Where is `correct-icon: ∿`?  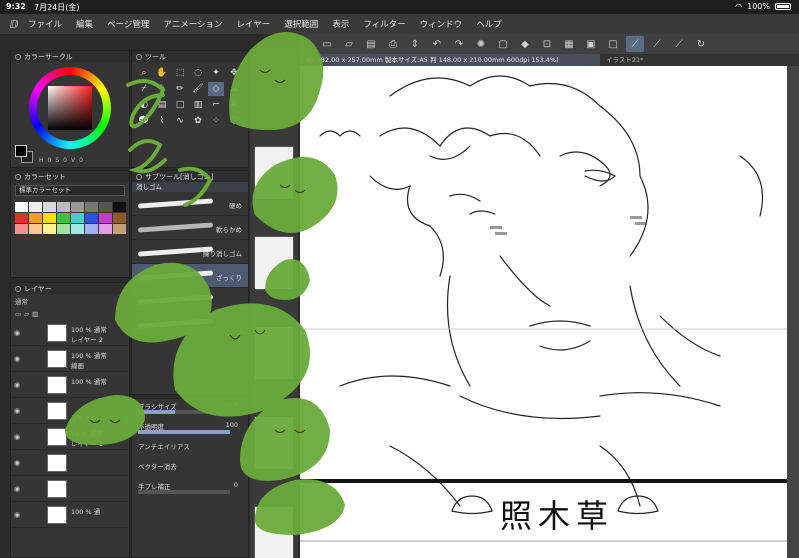
correct-icon: ∿ is located at coordinates (180, 121).